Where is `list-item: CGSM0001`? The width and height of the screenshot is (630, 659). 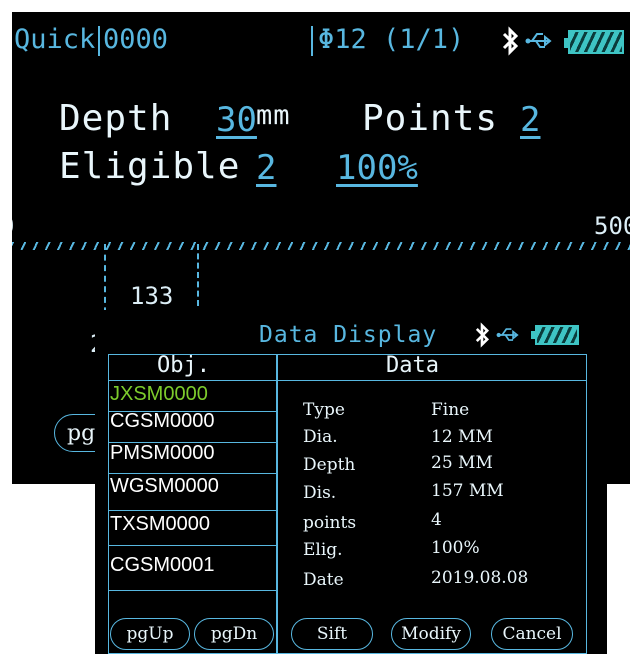
list-item: CGSM0001 is located at coordinates (193, 568).